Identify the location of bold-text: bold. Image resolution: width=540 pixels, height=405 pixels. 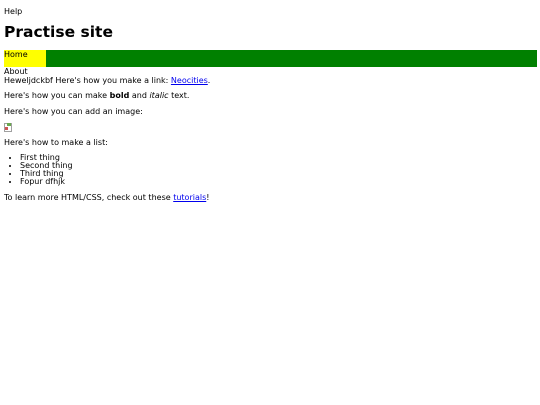
(119, 95).